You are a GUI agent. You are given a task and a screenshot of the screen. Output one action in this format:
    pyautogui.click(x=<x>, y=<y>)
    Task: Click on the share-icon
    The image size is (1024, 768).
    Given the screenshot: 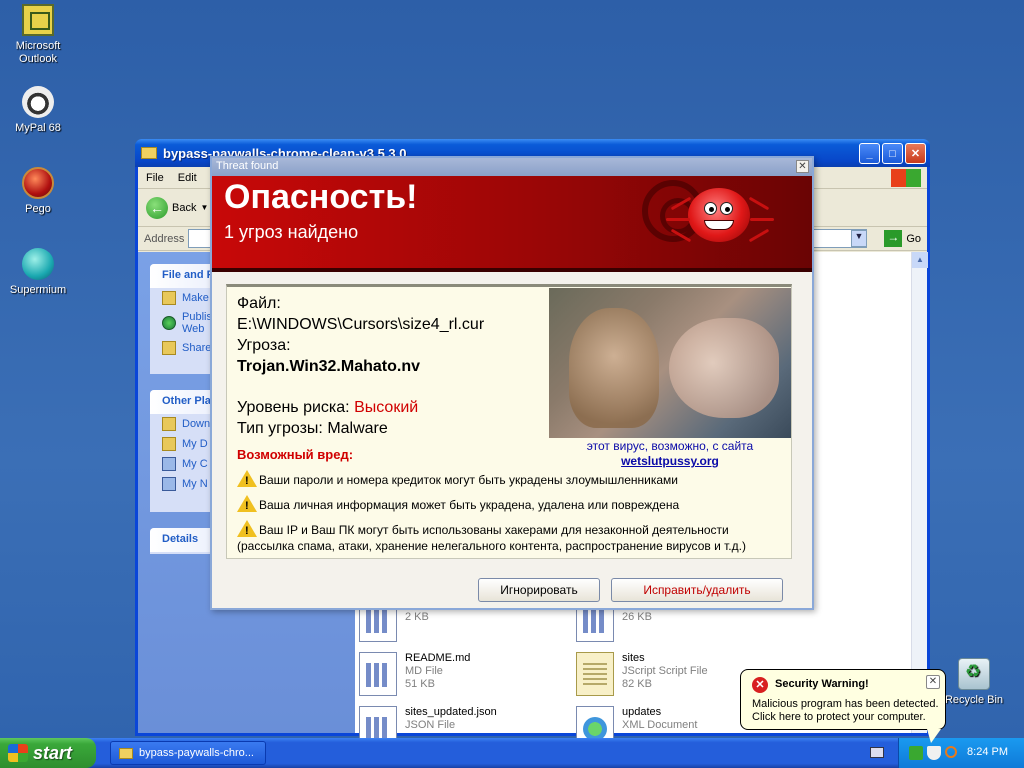 What is the action you would take?
    pyautogui.click(x=169, y=348)
    